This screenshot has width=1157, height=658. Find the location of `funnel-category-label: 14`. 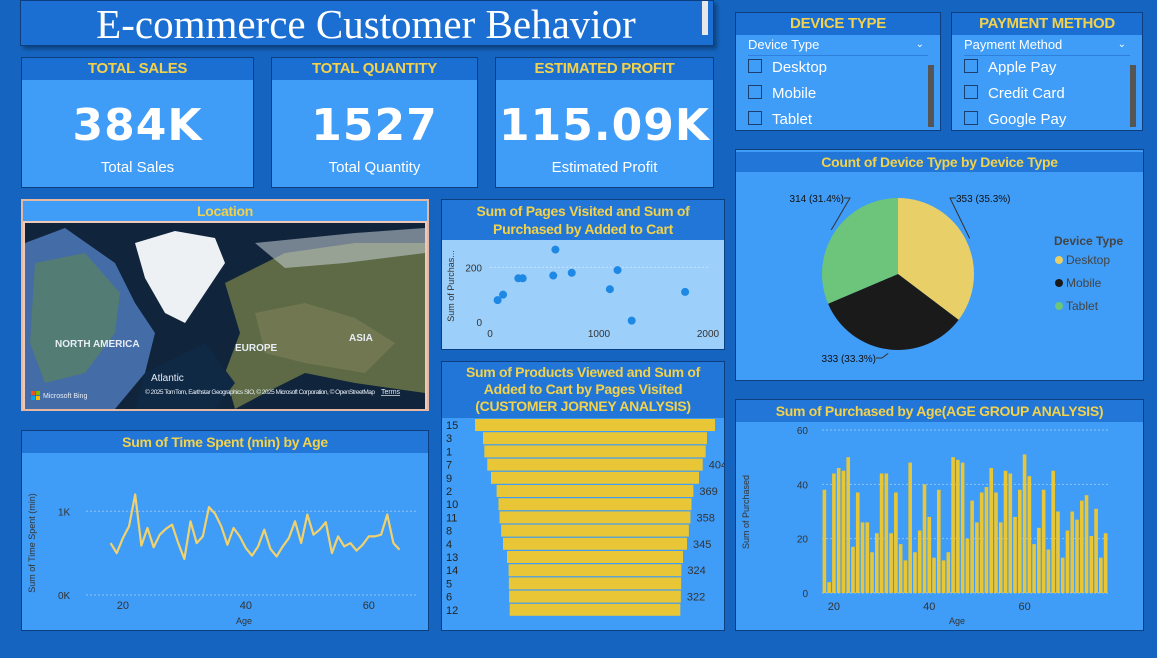

funnel-category-label: 14 is located at coordinates (452, 571).